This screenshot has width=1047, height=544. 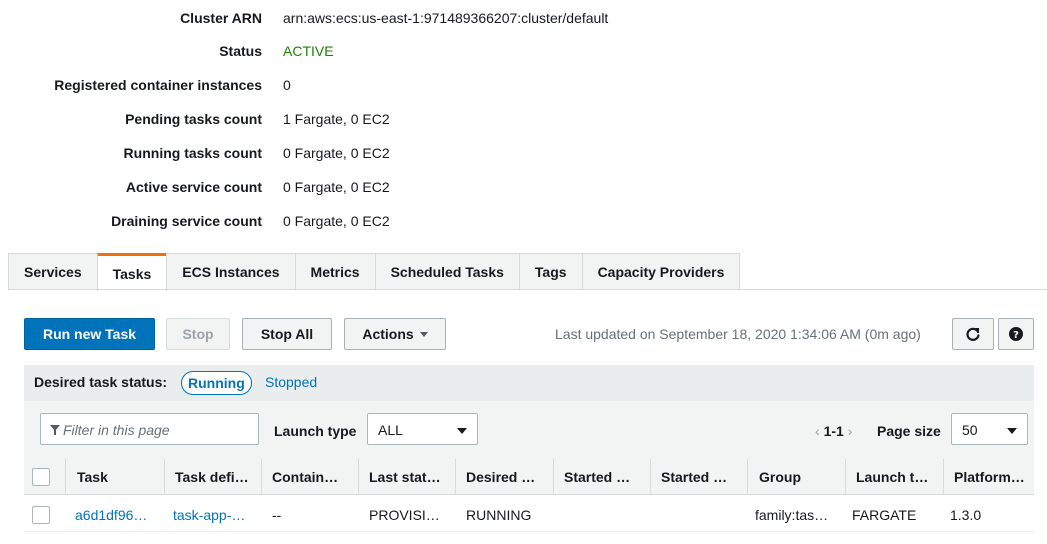 I want to click on registered-instances-value: 0, so click(x=287, y=85).